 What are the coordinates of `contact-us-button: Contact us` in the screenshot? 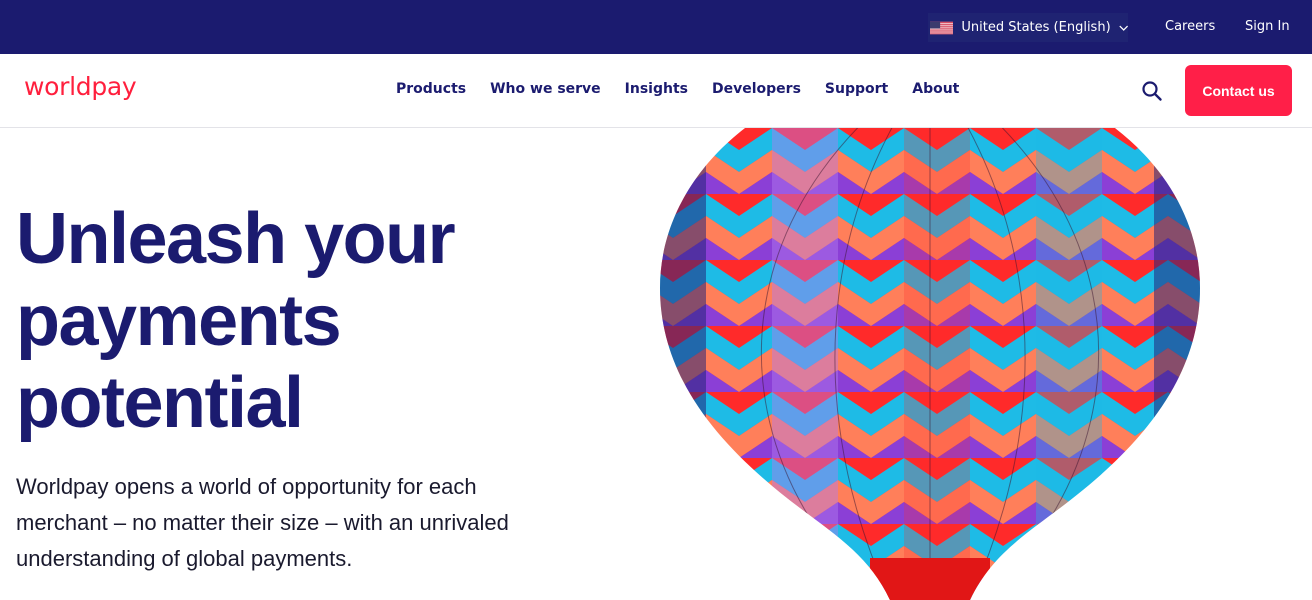 It's located at (1238, 90).